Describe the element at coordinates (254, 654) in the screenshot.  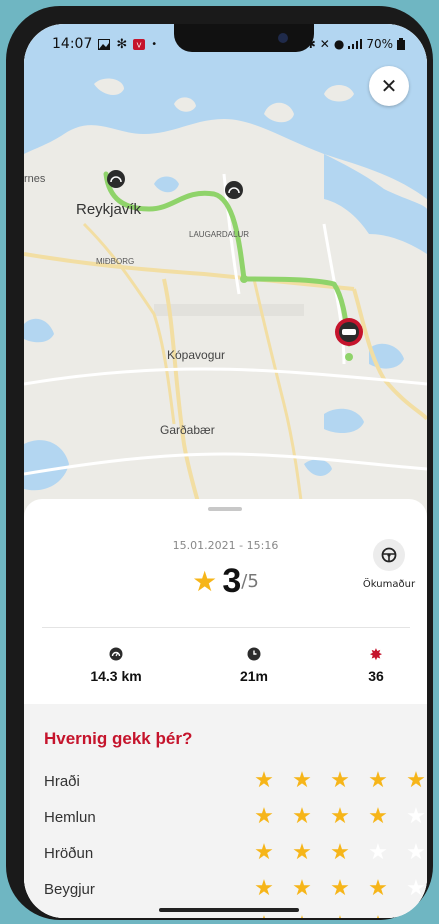
I see `clock-icon` at that location.